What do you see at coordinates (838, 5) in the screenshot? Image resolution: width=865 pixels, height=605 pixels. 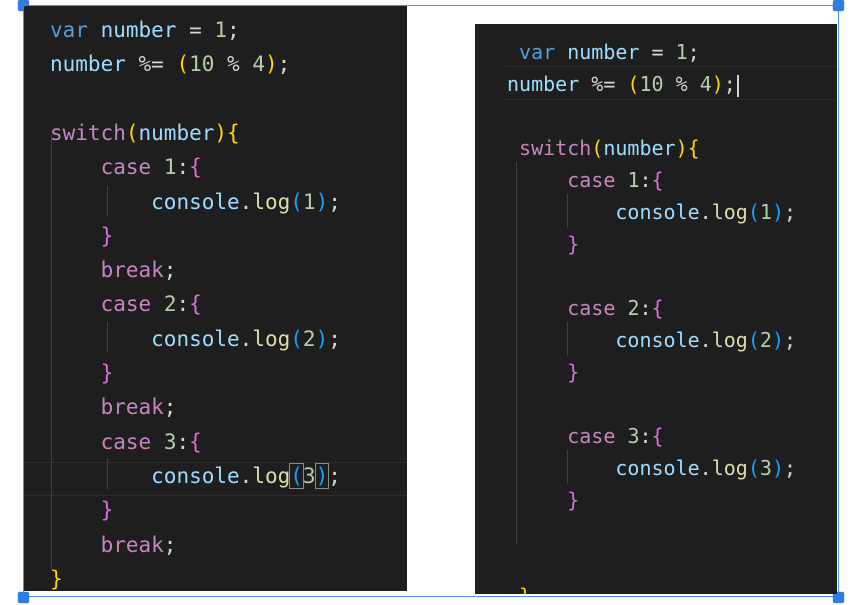 I see `resize-handle-top-right` at bounding box center [838, 5].